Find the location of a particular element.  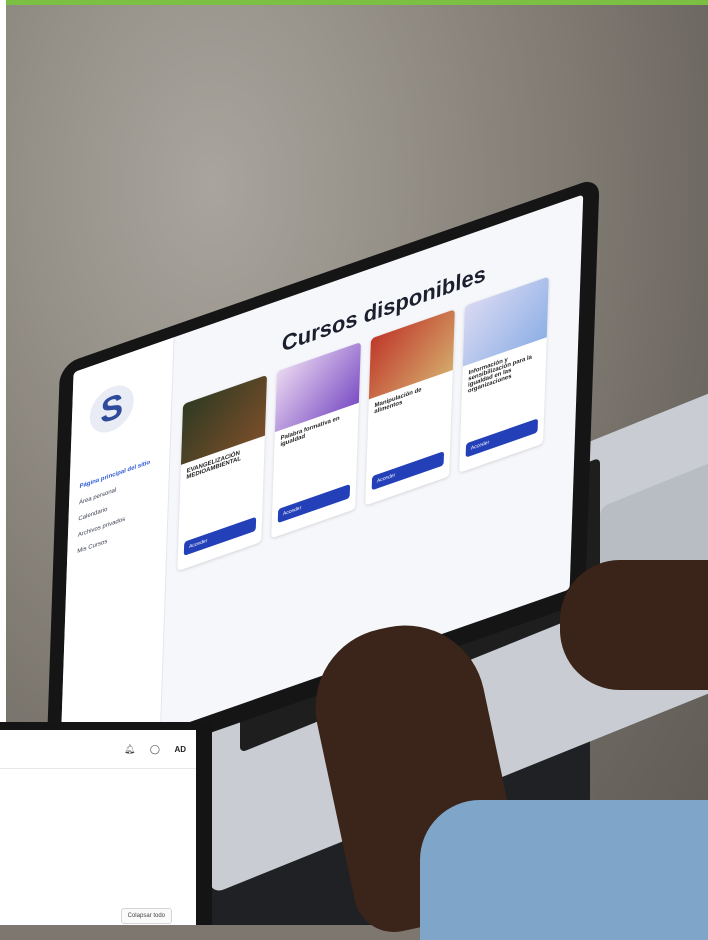

chat-icon: ◯ is located at coordinates (158, 749).